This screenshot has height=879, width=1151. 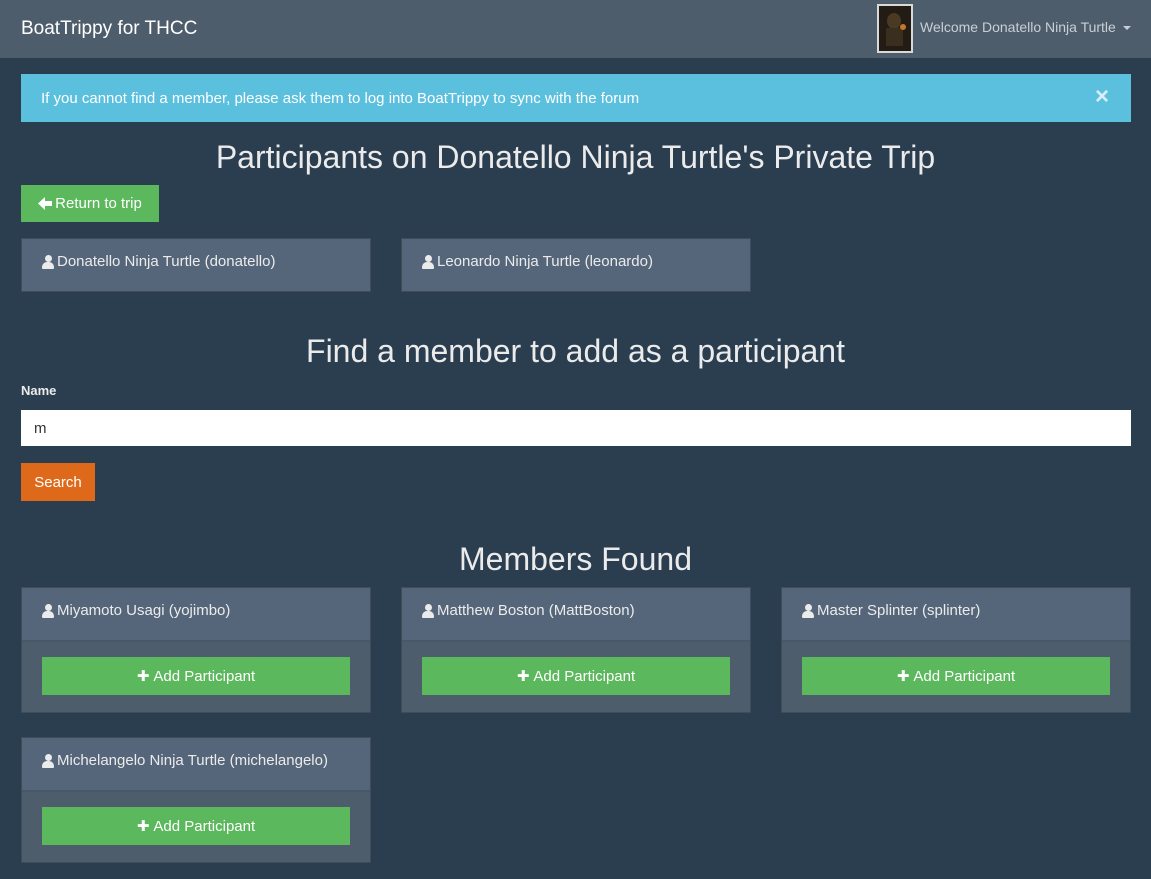 I want to click on member-name: Master Splinter (splinter), so click(x=899, y=610).